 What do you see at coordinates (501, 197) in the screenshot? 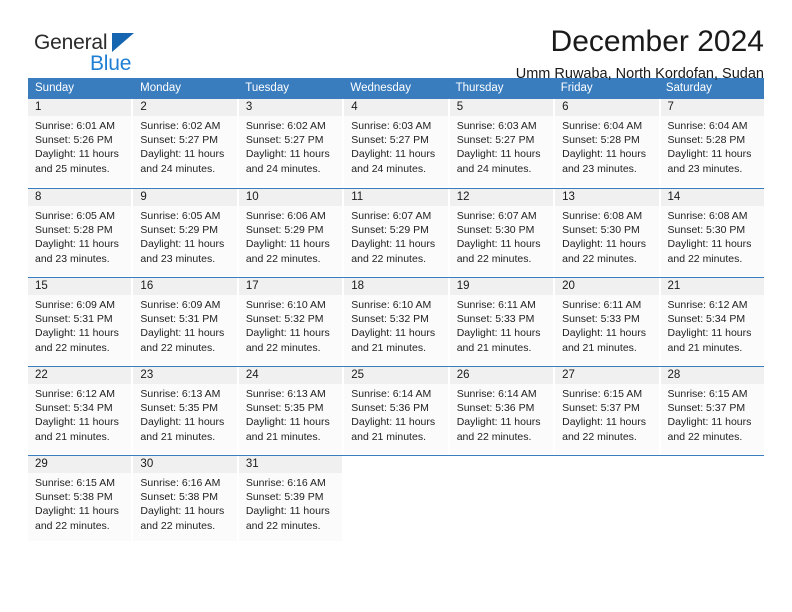
I see `day-number: 12` at bounding box center [501, 197].